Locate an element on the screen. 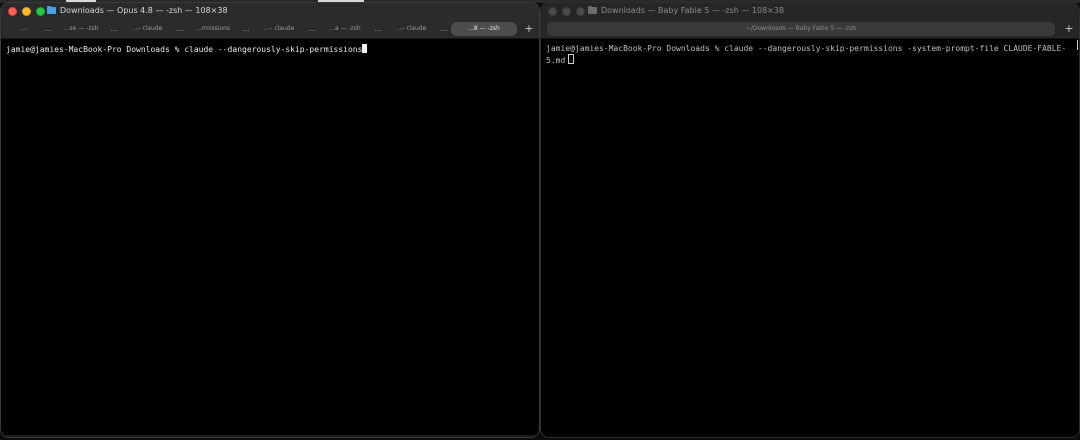  tab-5: ...– claude is located at coordinates (279, 29).